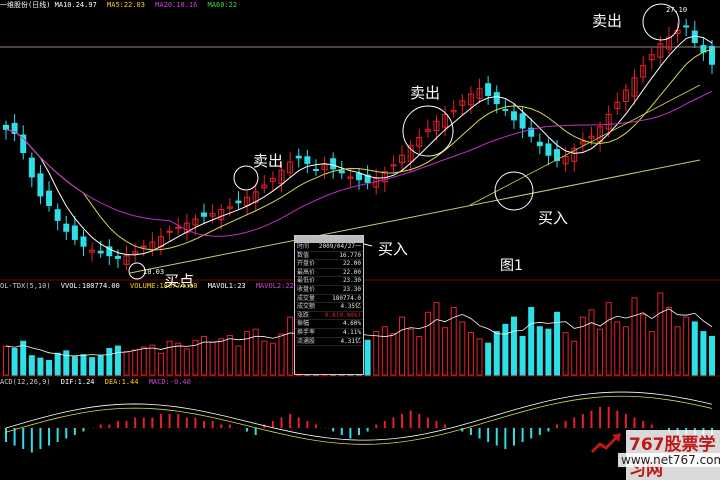 The height and width of the screenshot is (480, 720). Describe the element at coordinates (306, 341) in the screenshot. I see `info-key: 流通股` at that location.